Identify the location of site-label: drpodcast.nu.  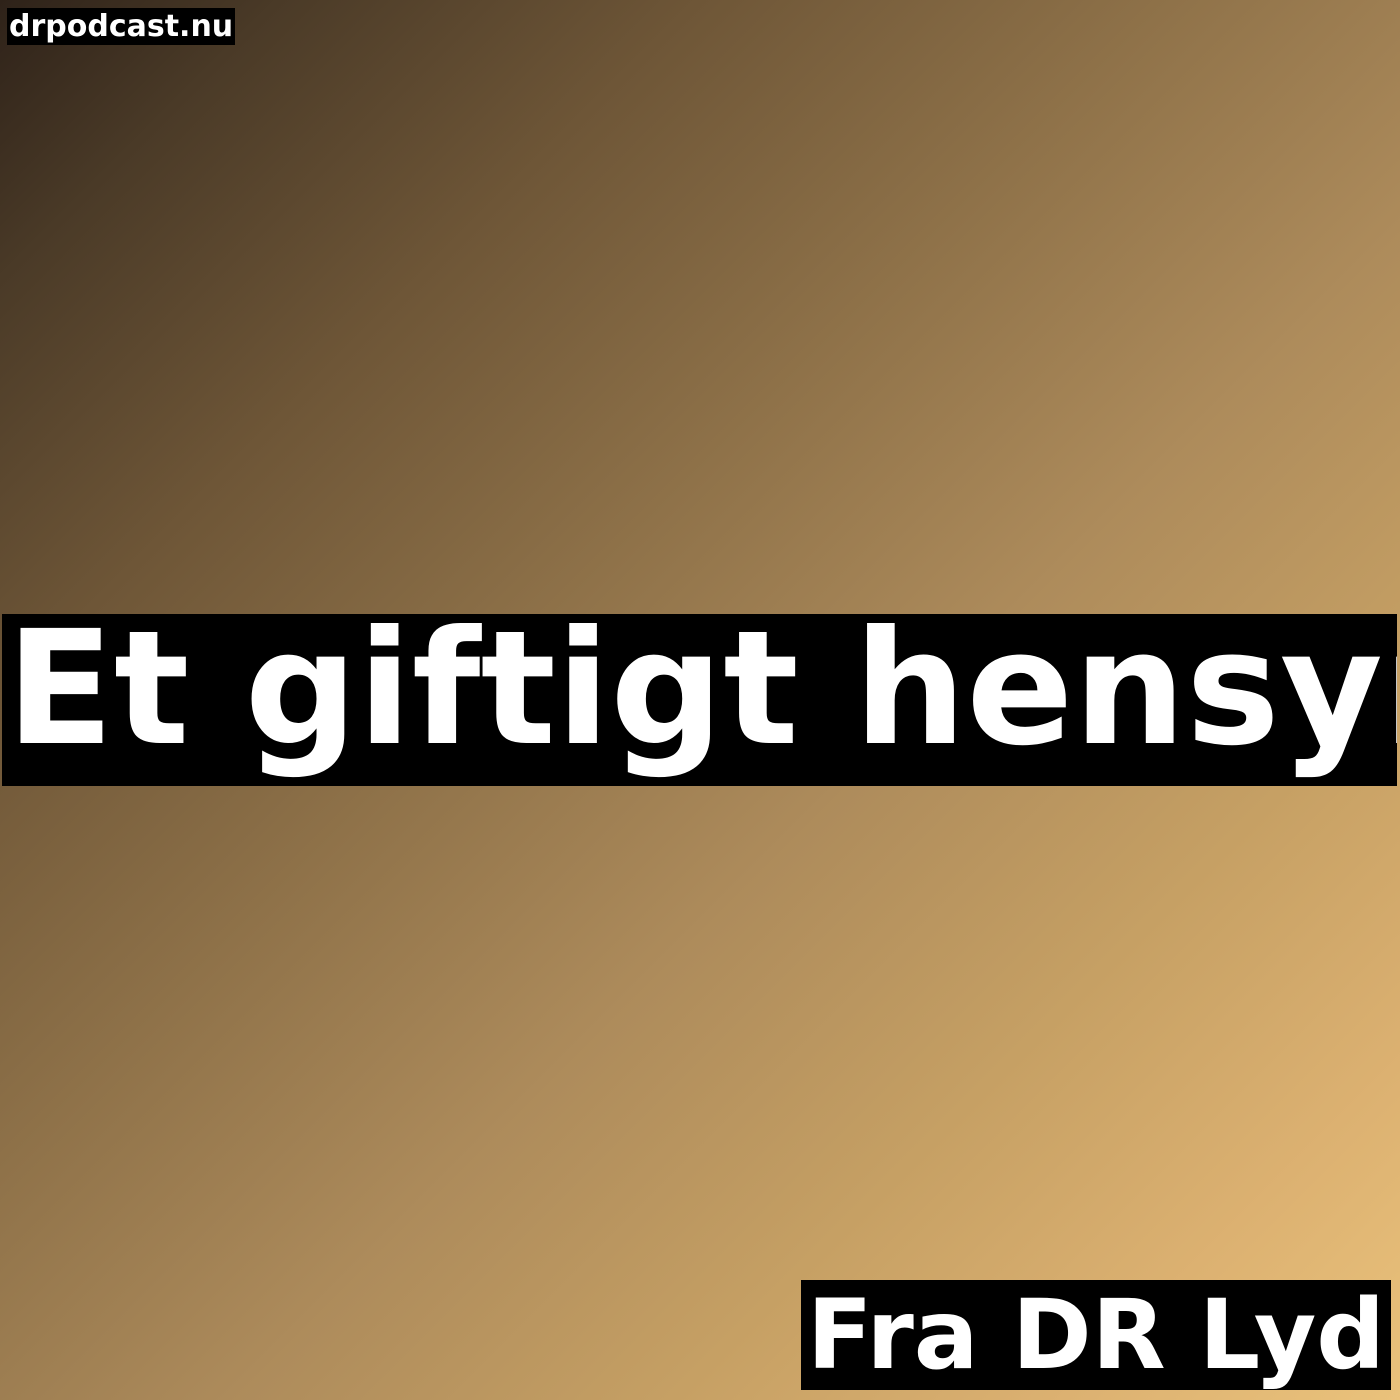
(121, 26).